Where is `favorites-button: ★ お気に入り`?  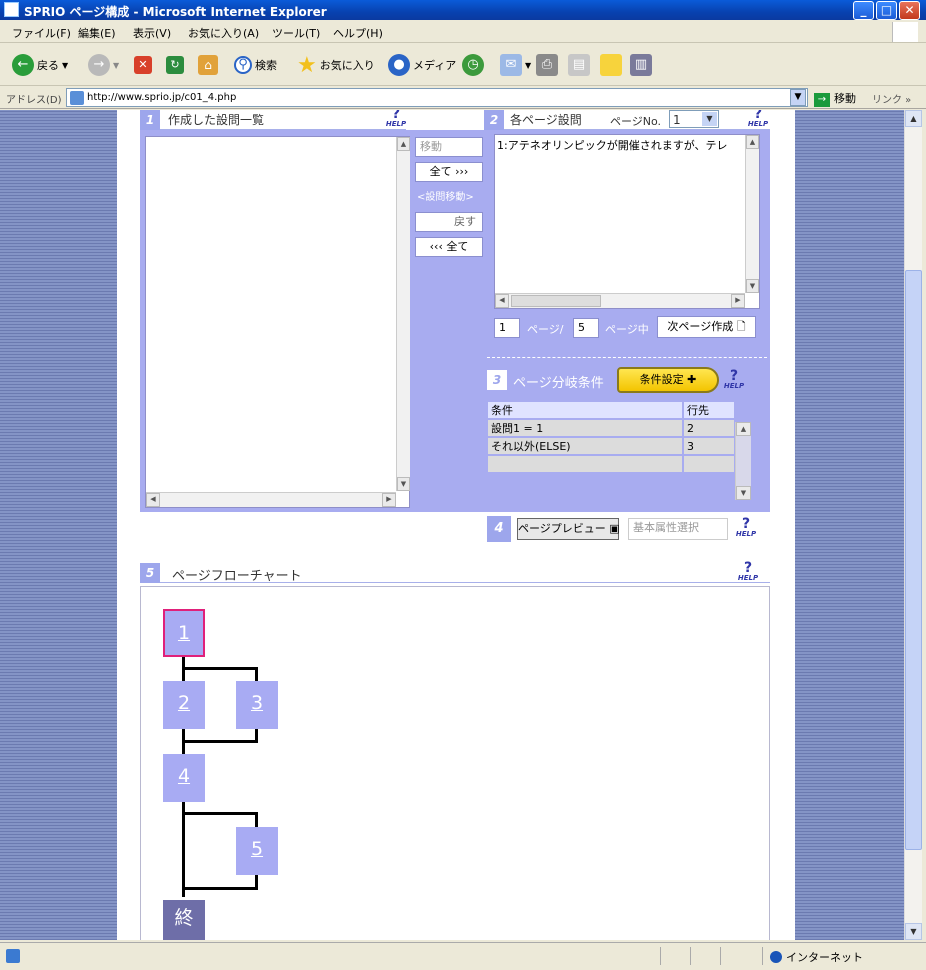
favorites-button: ★ お気に入り is located at coordinates (336, 65).